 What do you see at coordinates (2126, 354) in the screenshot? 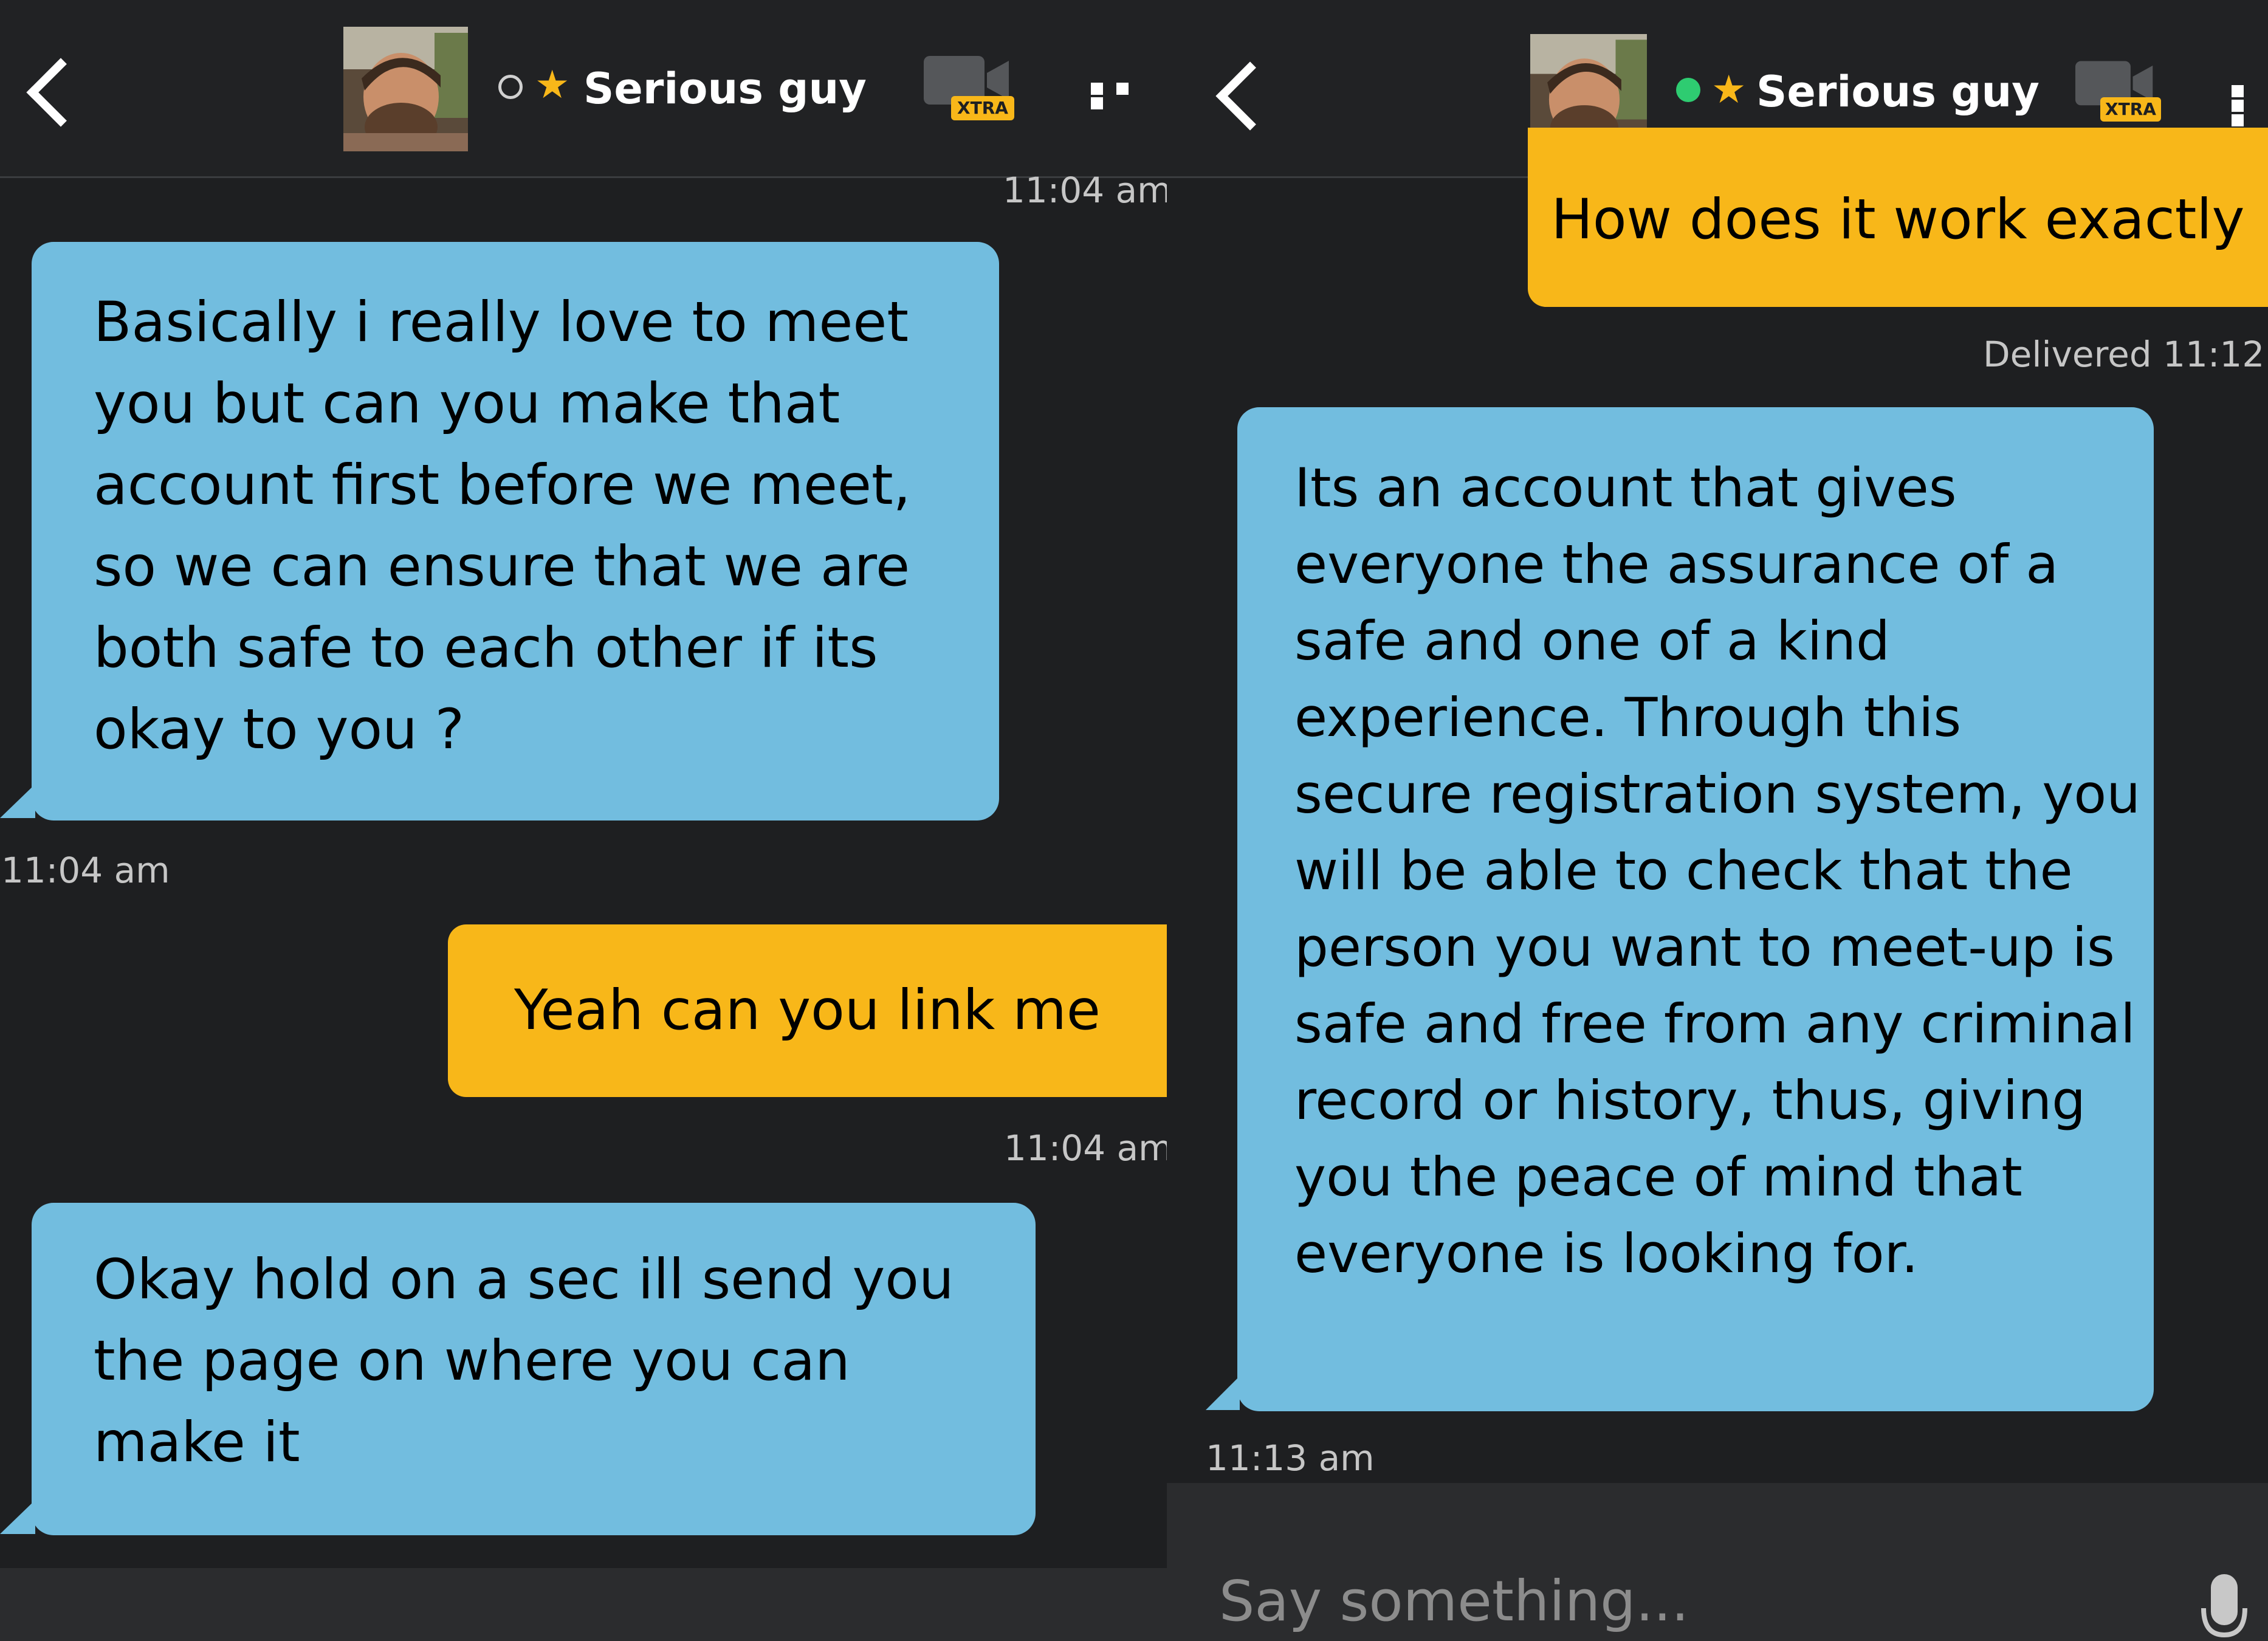
I see `delivery-status: Delivered 11:12 a` at bounding box center [2126, 354].